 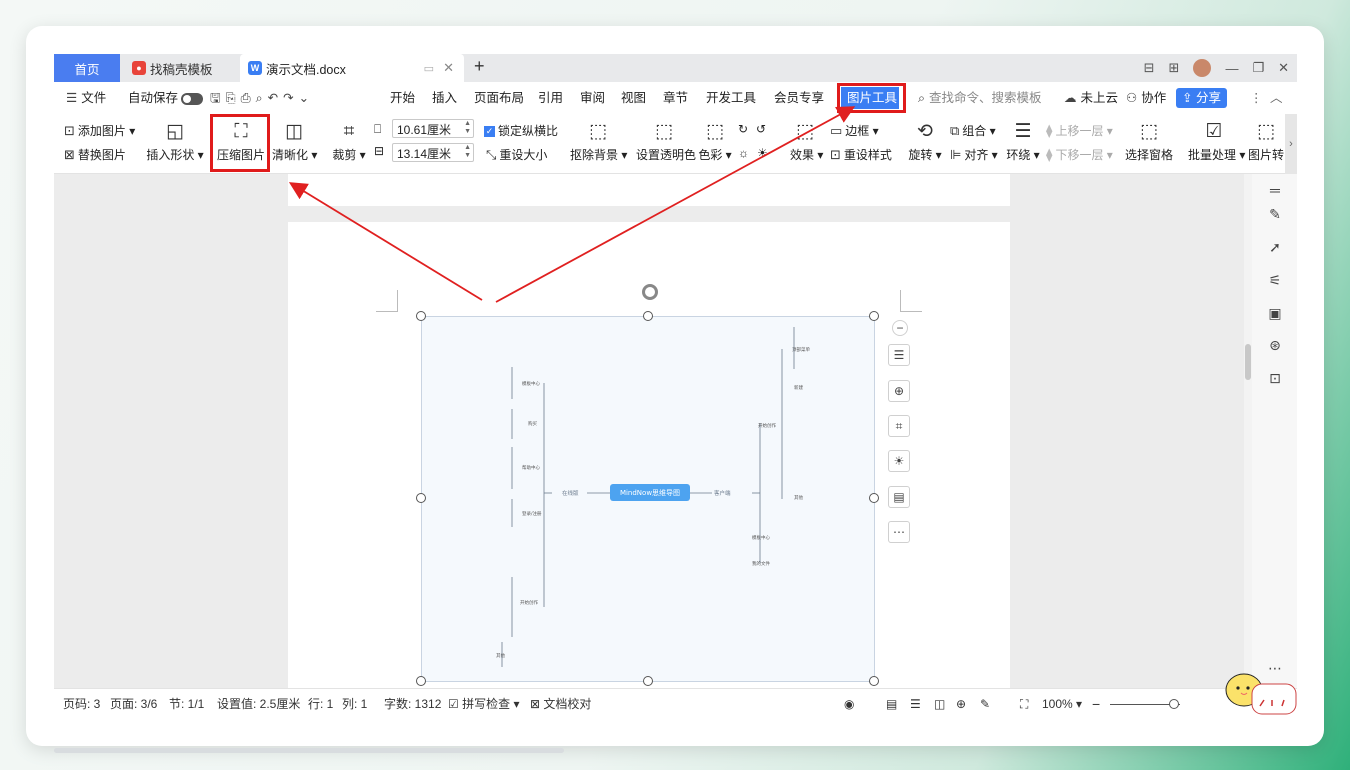 I want to click on image-tool-icon: ▣, so click(x=1275, y=314).